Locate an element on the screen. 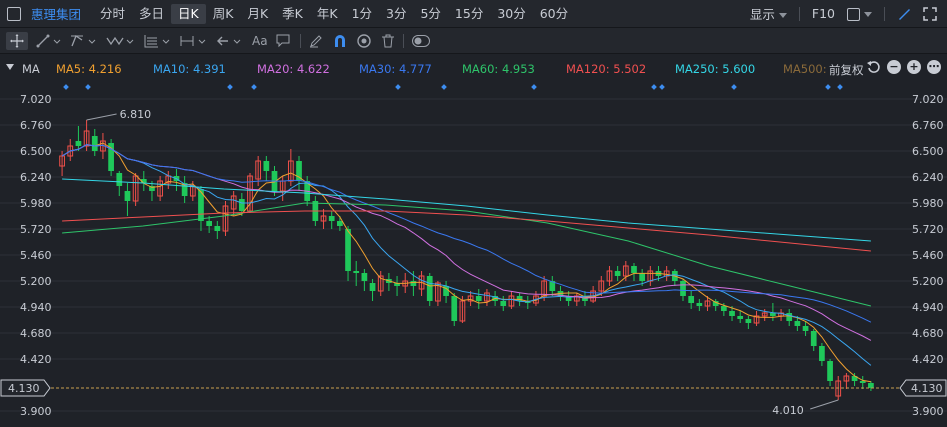 This screenshot has height=427, width=947. y-tick-label-left: 7.020 is located at coordinates (36, 99).